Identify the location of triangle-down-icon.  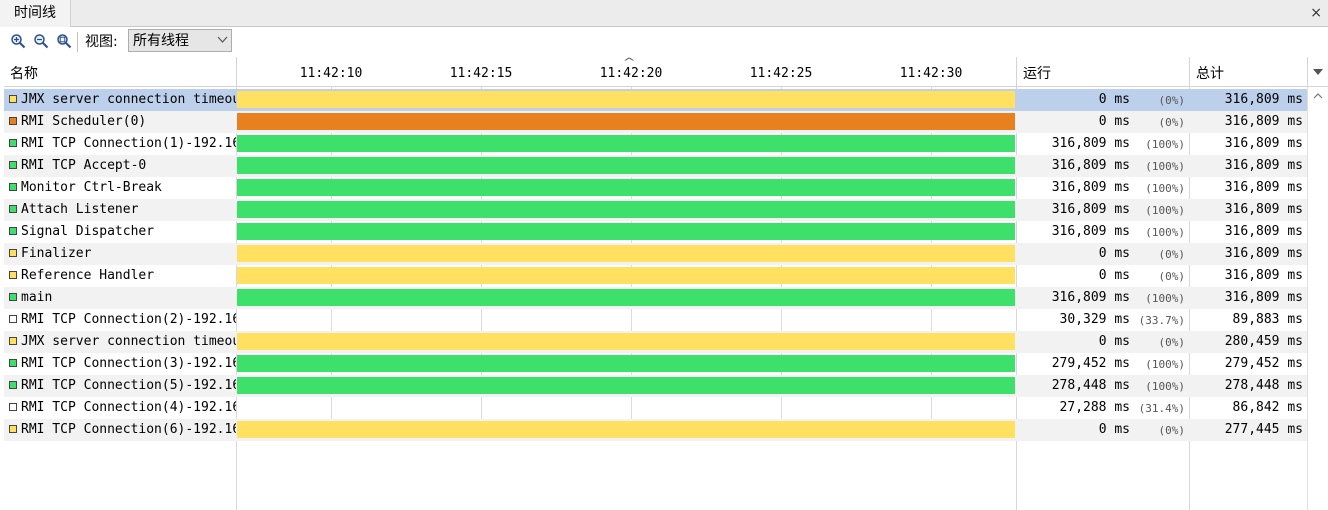
(1318, 72).